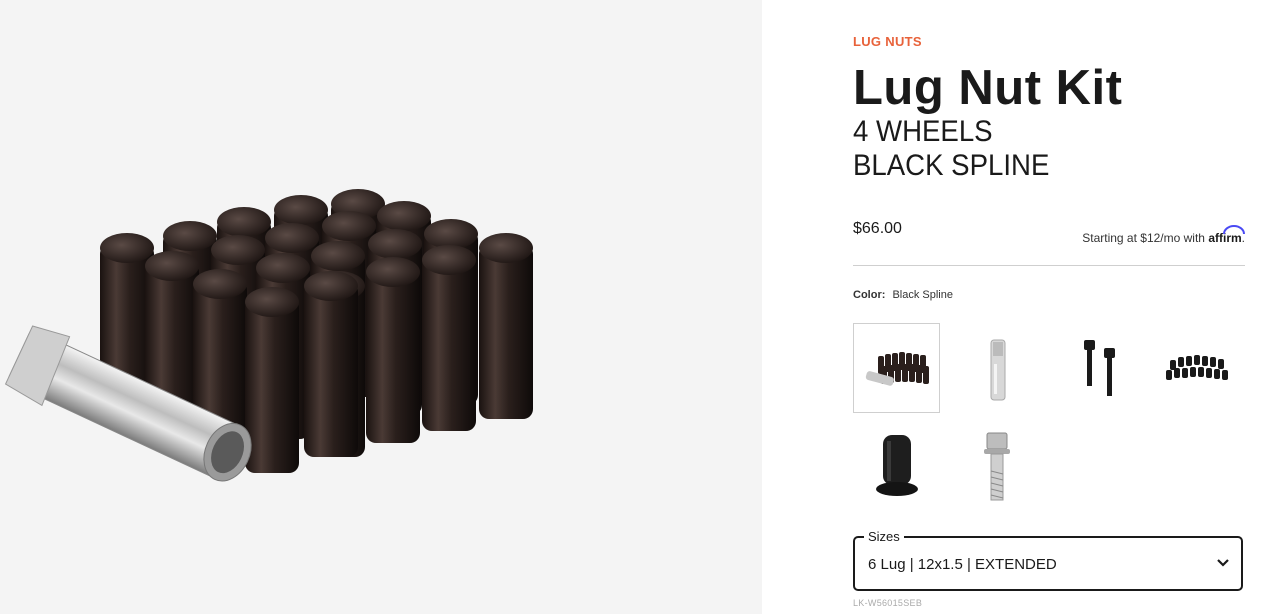  I want to click on socket-key-icon, so click(998, 370).